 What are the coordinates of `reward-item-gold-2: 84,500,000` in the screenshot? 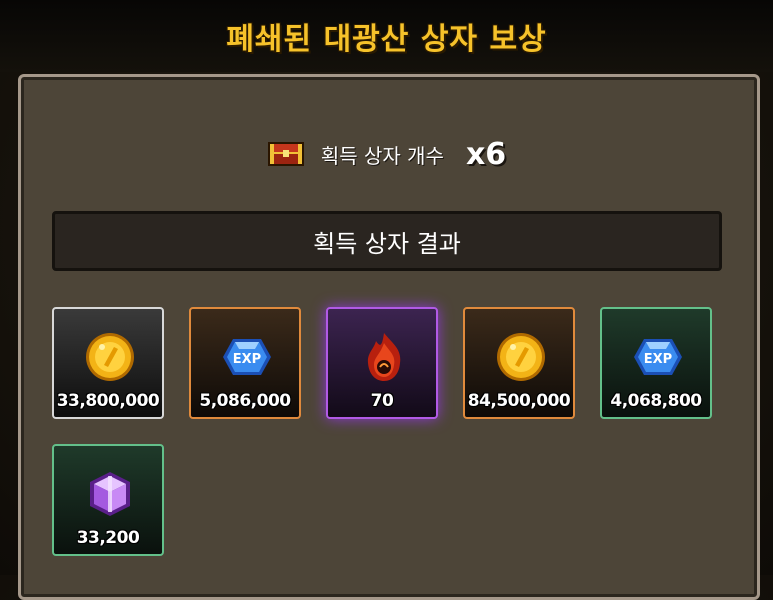 It's located at (519, 363).